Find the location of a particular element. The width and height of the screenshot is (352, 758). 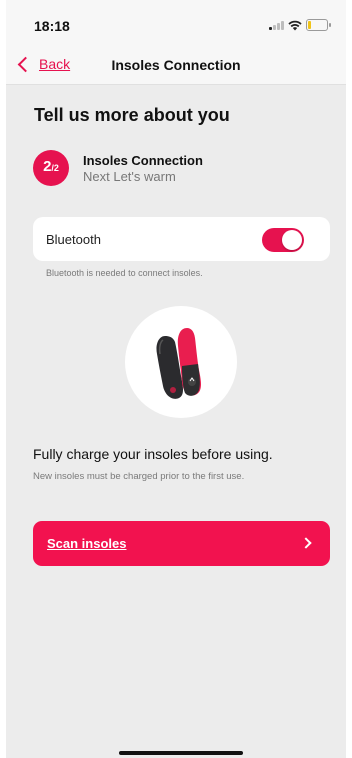

step-subtitle: Next Let's warm is located at coordinates (129, 176).